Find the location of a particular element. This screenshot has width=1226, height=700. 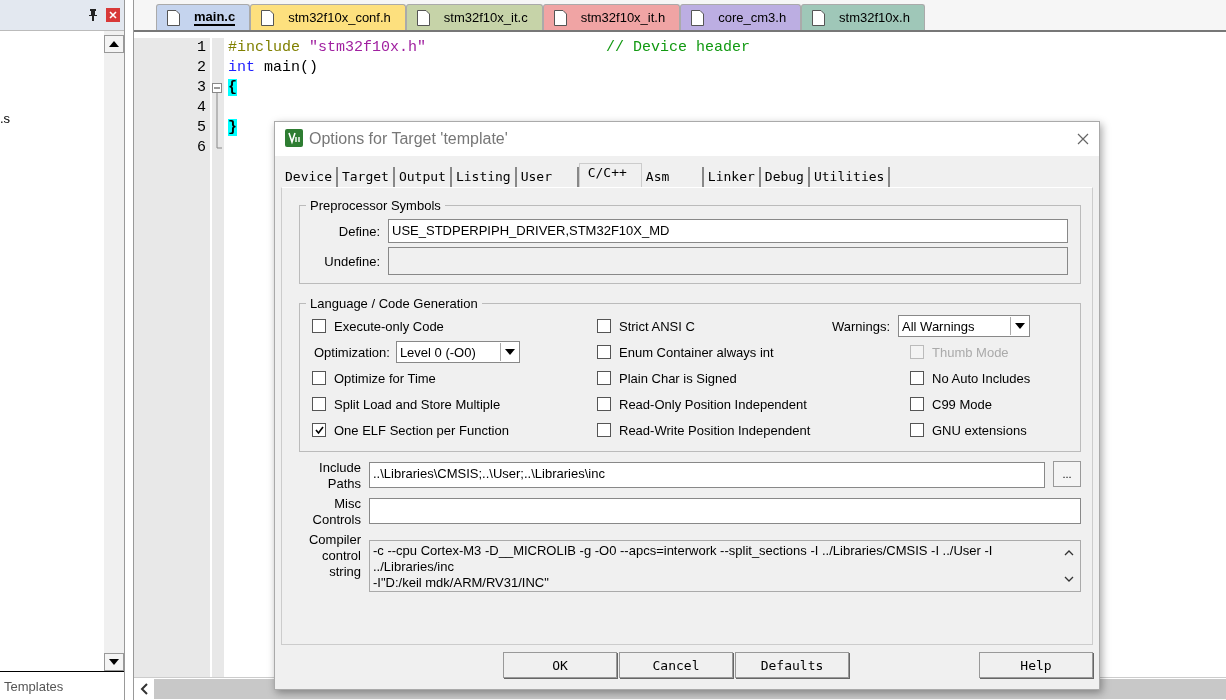

code-token: { is located at coordinates (232, 87).